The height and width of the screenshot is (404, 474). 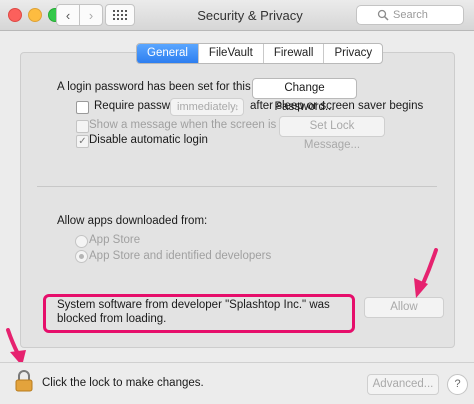 What do you see at coordinates (293, 53) in the screenshot?
I see `tab-firewall: Firewall` at bounding box center [293, 53].